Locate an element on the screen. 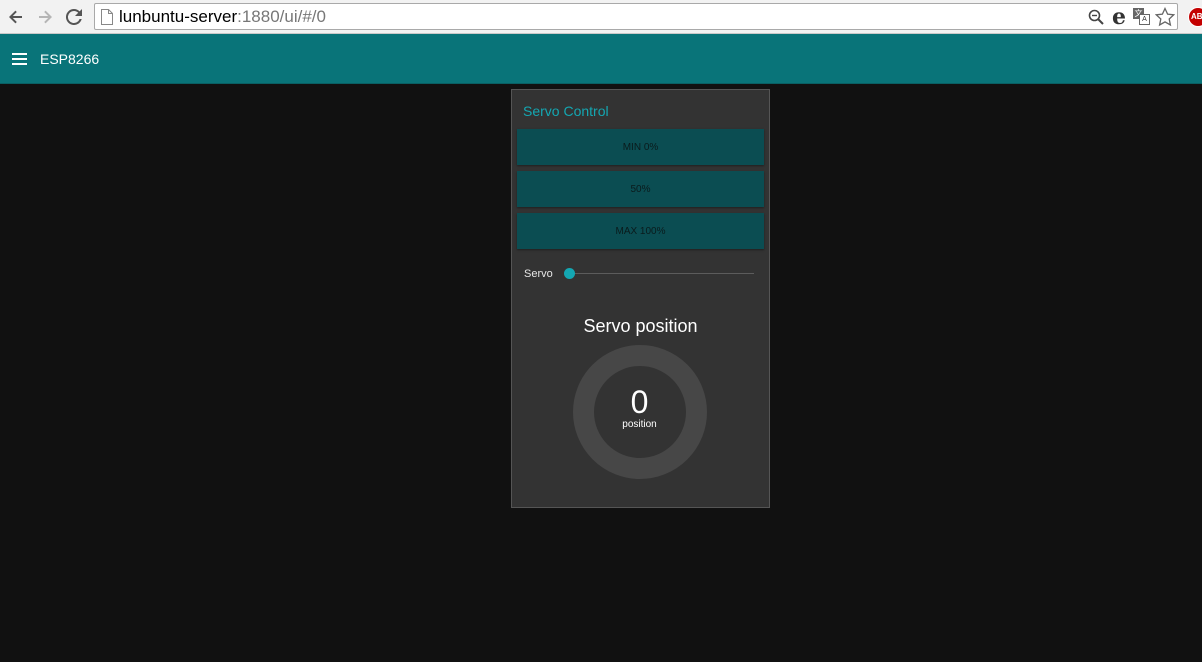 The height and width of the screenshot is (662, 1202). translate-icon: 文 A is located at coordinates (1142, 17).